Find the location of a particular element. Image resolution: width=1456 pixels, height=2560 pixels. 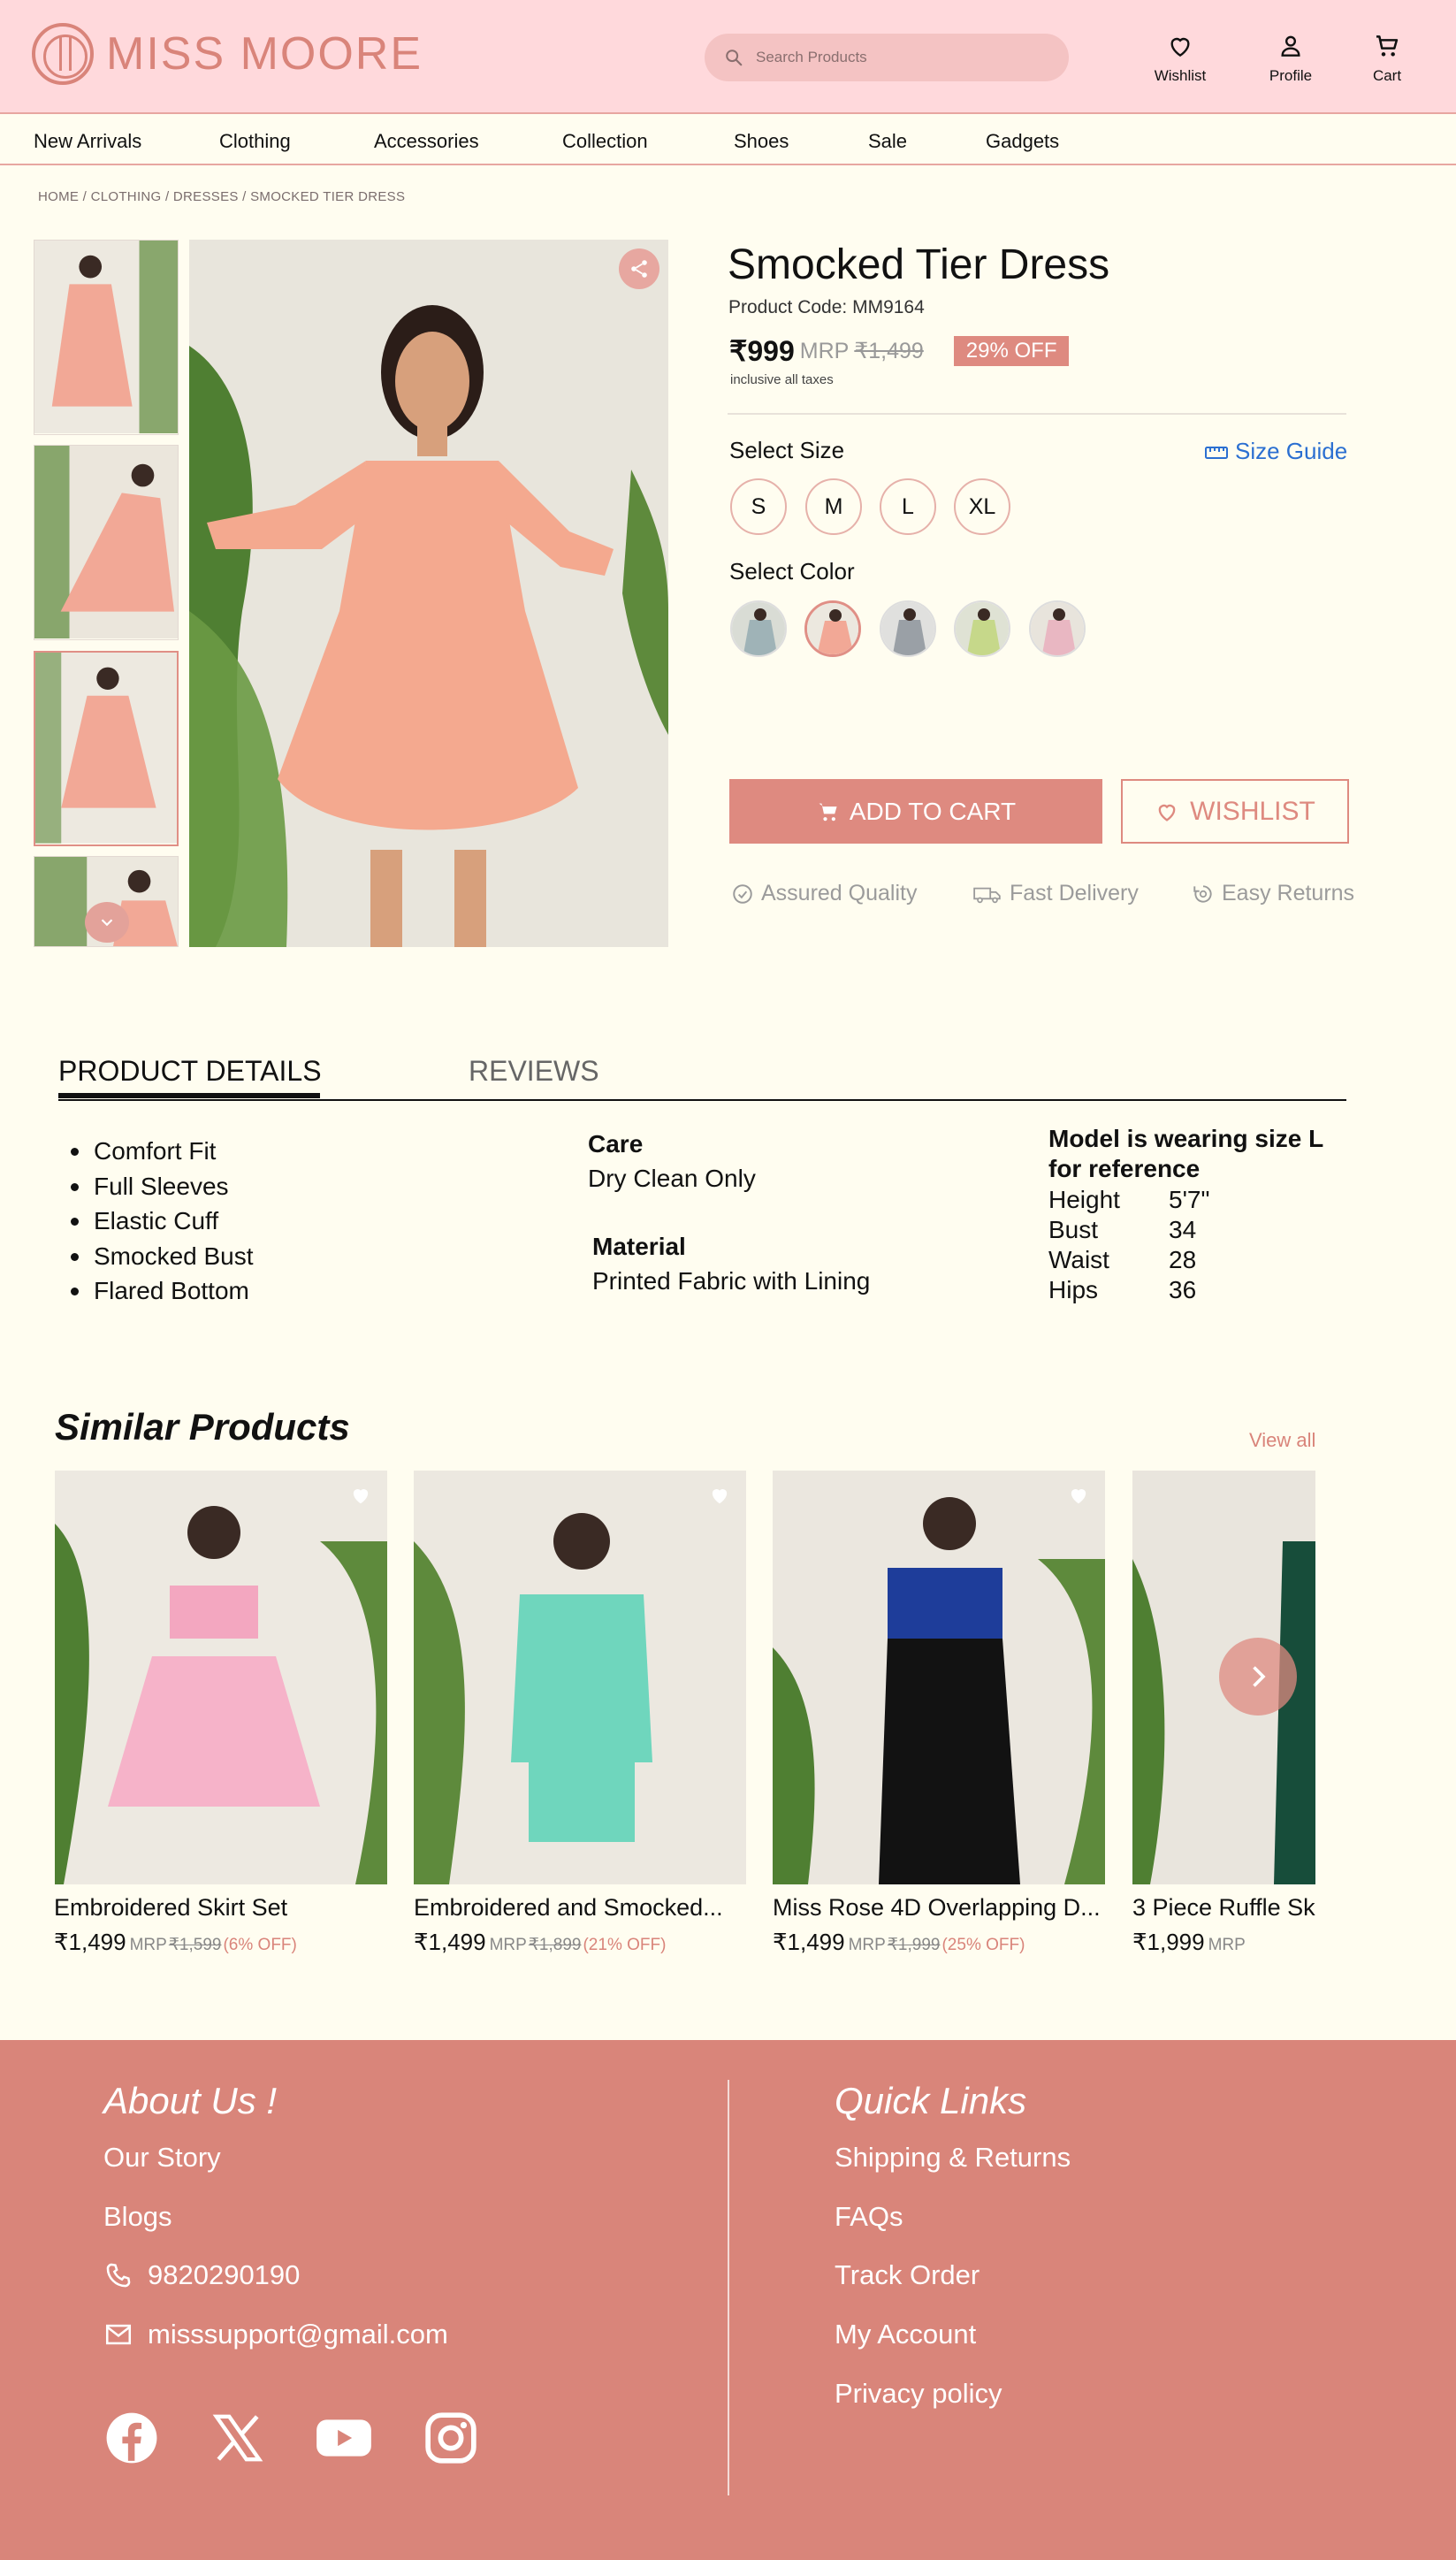

product-card-price: ₹1,499 MRP ₹1,599 (6% OFF) is located at coordinates (175, 1942).